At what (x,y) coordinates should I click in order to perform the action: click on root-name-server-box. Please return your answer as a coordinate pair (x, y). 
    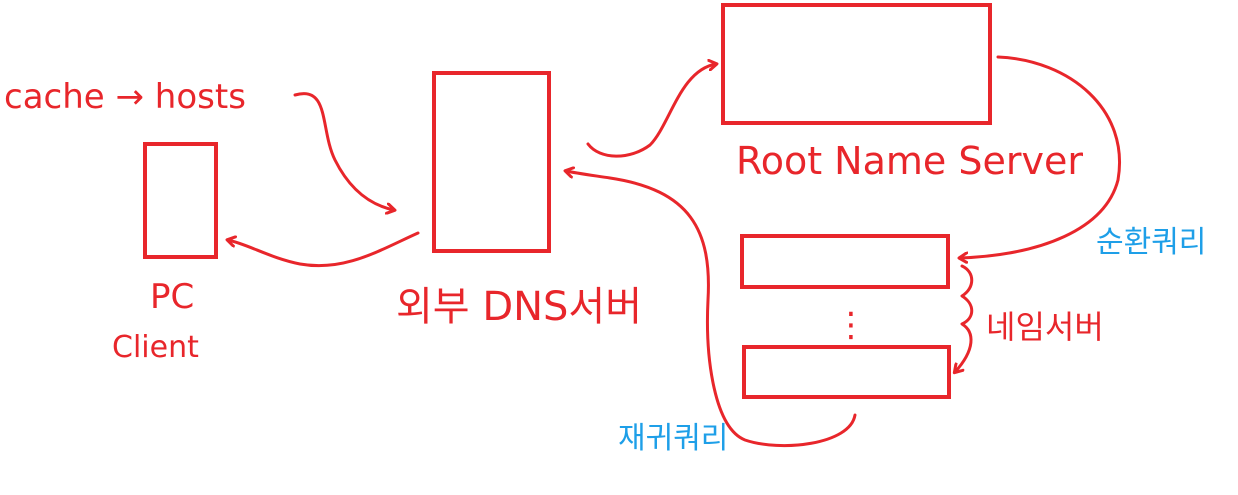
    Looking at the image, I should click on (856, 64).